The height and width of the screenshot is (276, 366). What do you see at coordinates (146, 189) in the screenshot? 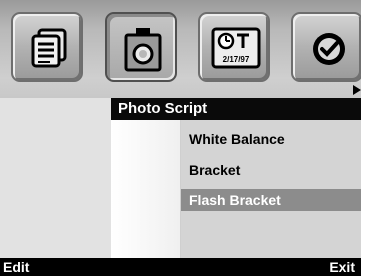
I see `menu-gutter` at bounding box center [146, 189].